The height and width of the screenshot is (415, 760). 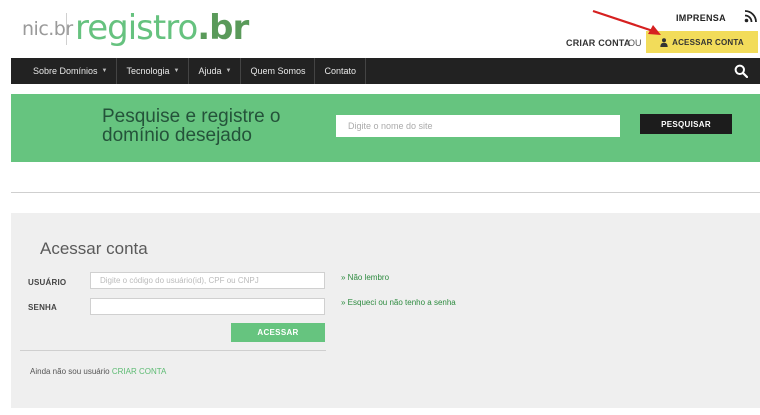 I want to click on nav-item-quem-somos: Quem Somos, so click(x=278, y=71).